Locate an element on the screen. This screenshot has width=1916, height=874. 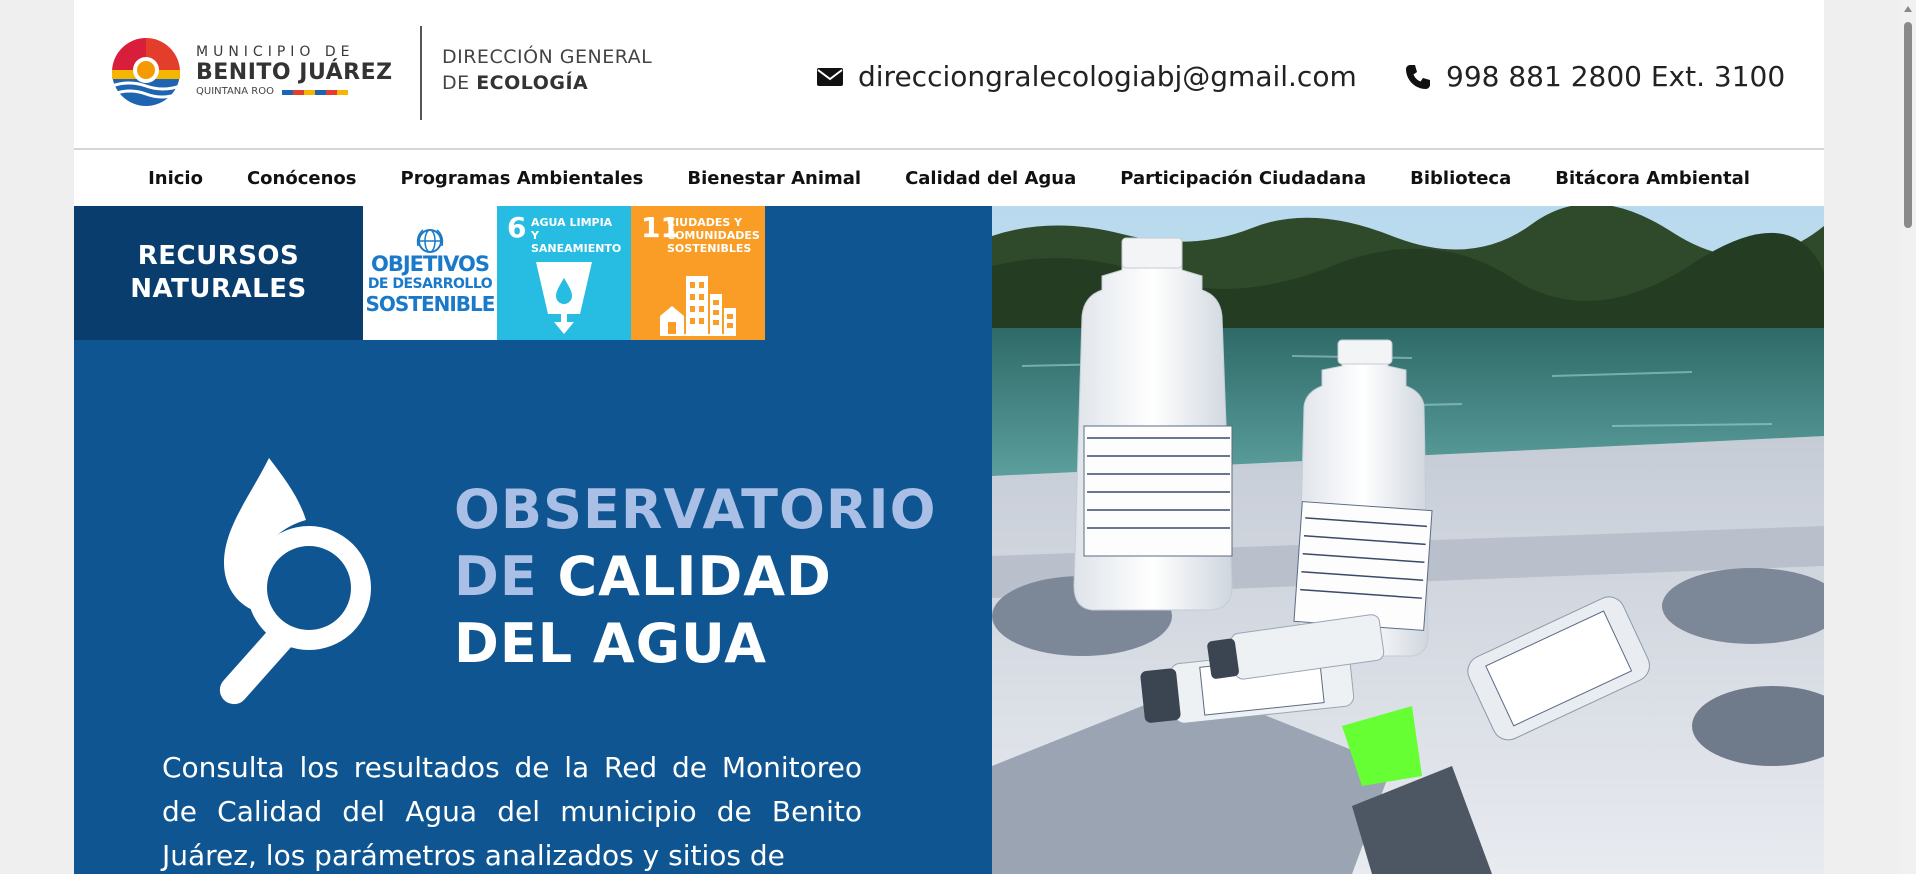
direction-line2-bold: ECOLOGÍA is located at coordinates (532, 83).